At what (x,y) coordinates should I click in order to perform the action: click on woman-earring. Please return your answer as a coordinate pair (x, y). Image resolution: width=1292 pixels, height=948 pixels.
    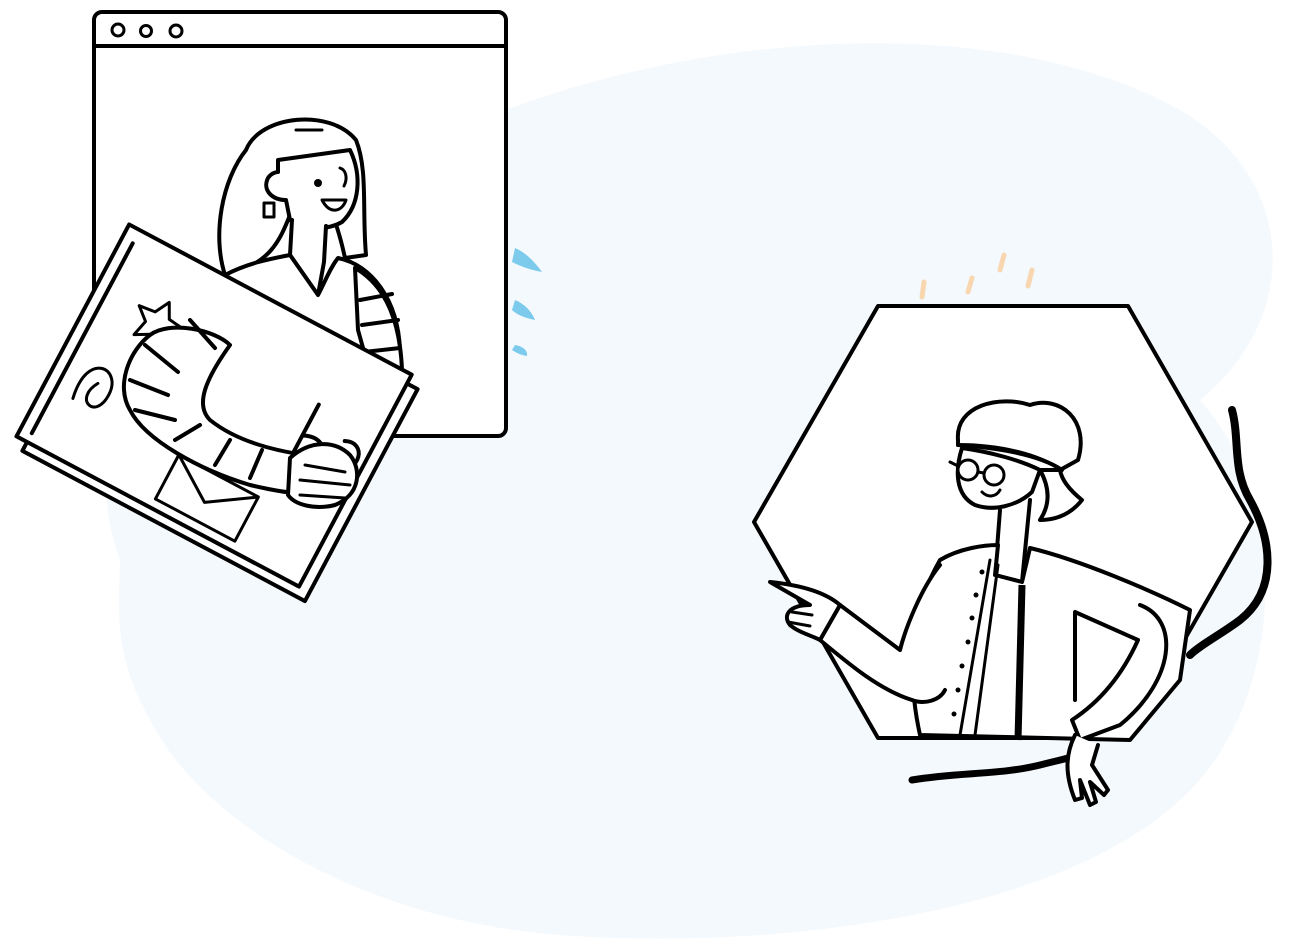
    Looking at the image, I should click on (269, 210).